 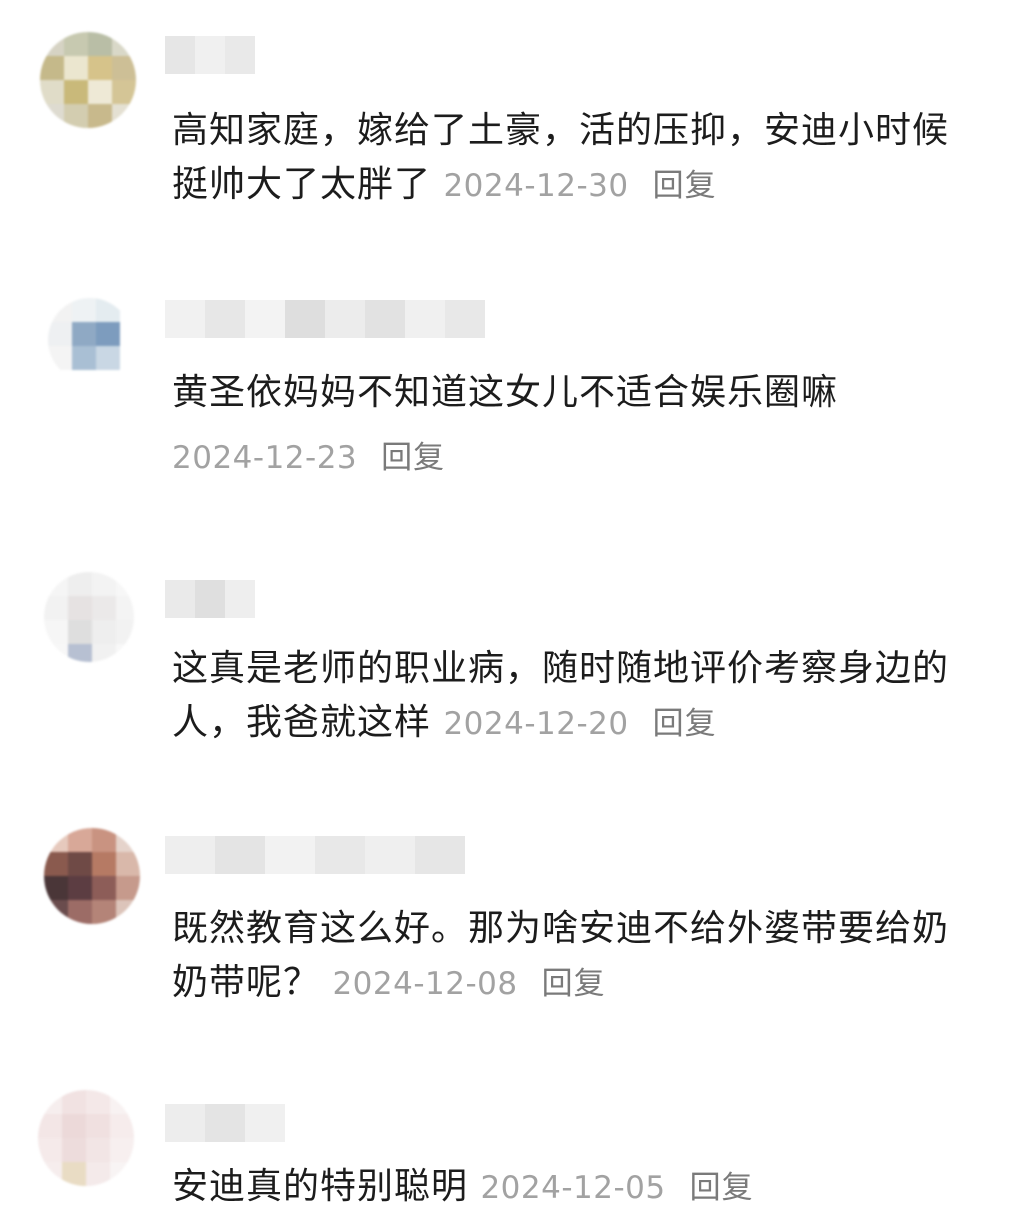 I want to click on comment-text: 既然教育这么好。那为啥安迪不给外婆带要给奶奶带呢？ 2024-12-08 回复, so click(x=572, y=956).